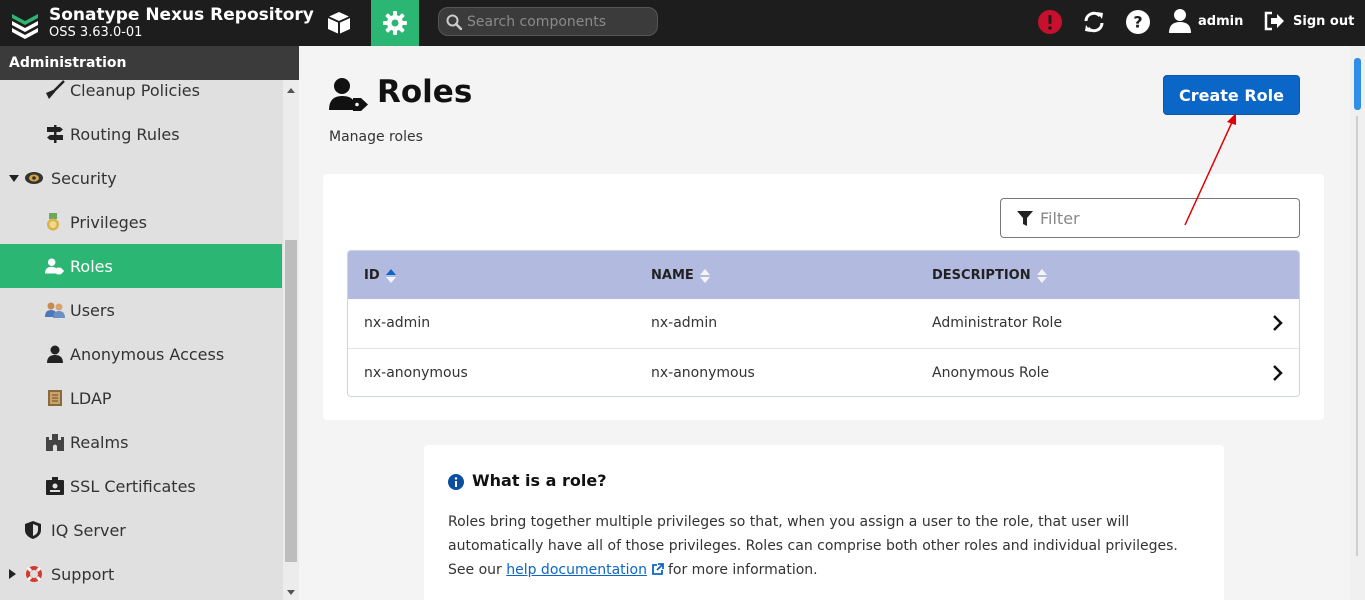  Describe the element at coordinates (25, 26) in the screenshot. I see `nexus-logo-icon` at that location.